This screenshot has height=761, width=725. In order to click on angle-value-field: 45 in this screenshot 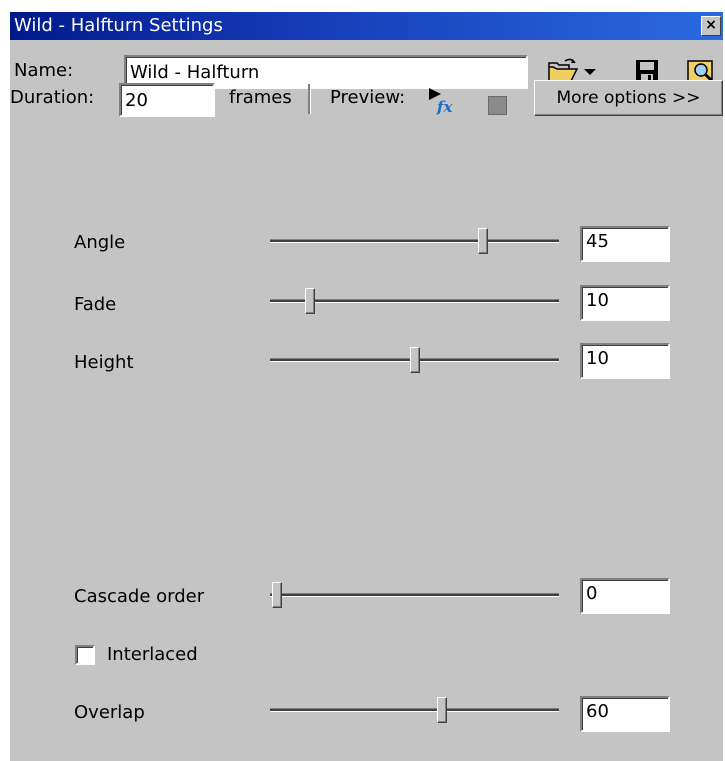, I will do `click(625, 244)`.